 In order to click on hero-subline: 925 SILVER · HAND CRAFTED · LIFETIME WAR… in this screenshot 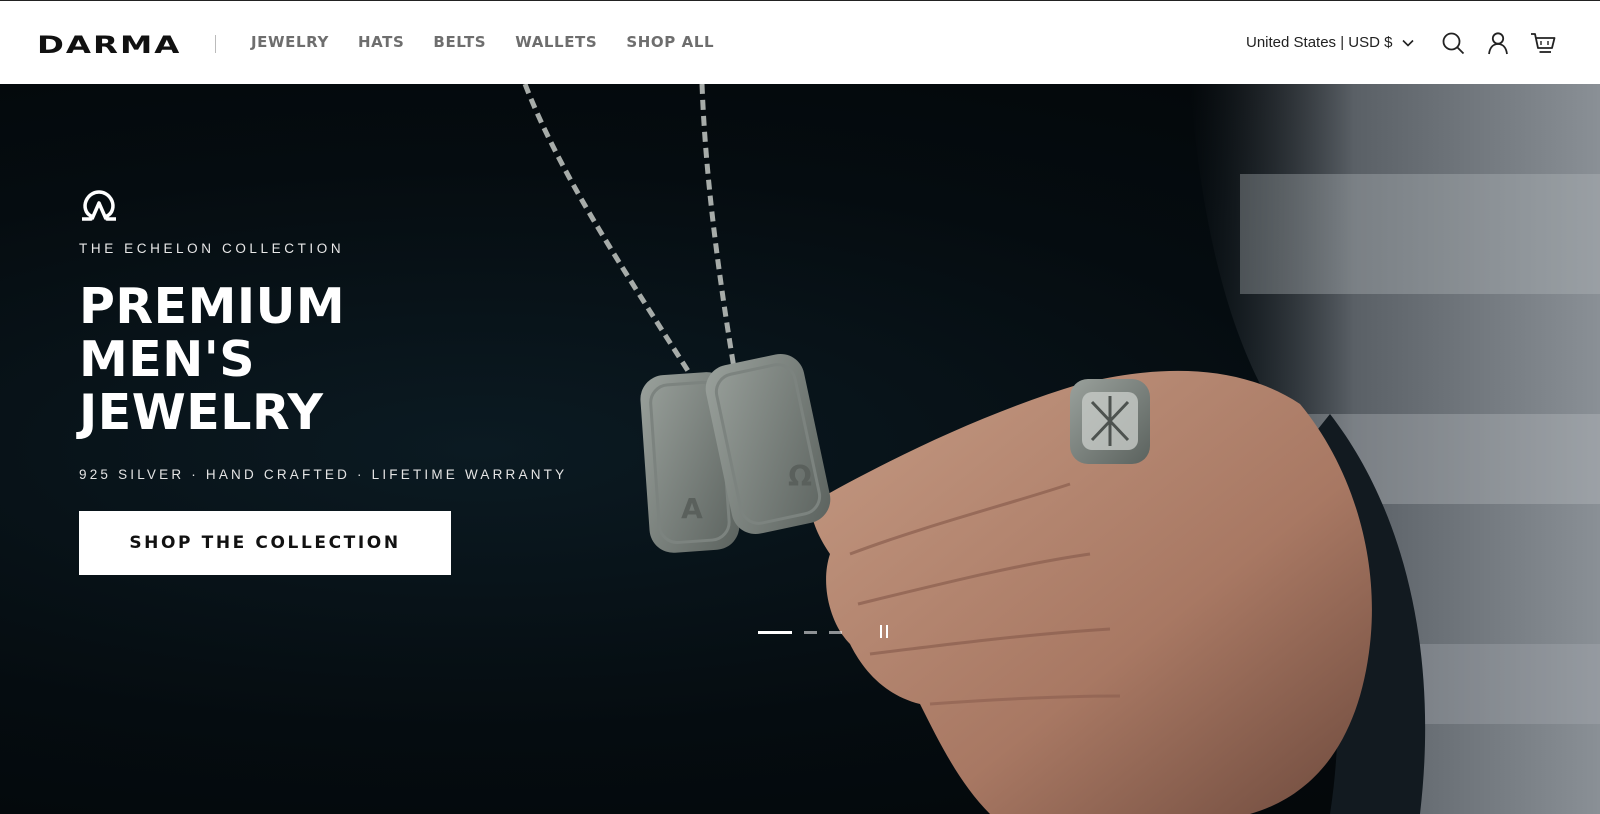, I will do `click(323, 474)`.